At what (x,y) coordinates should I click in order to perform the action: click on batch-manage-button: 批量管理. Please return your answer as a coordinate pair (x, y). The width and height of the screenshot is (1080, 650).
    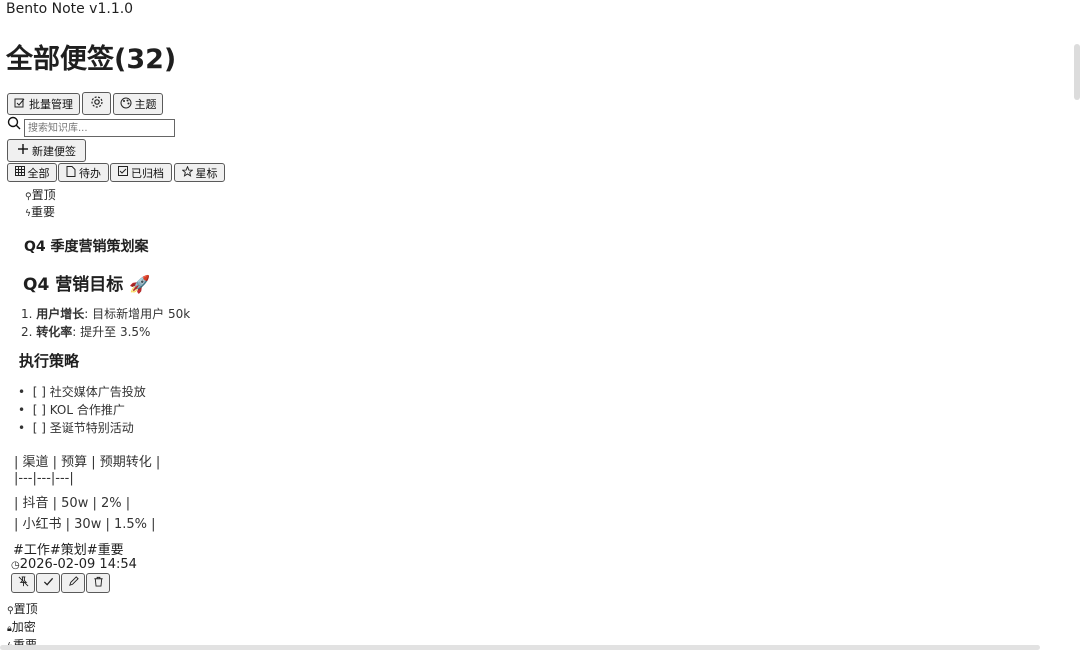
    Looking at the image, I should click on (43, 104).